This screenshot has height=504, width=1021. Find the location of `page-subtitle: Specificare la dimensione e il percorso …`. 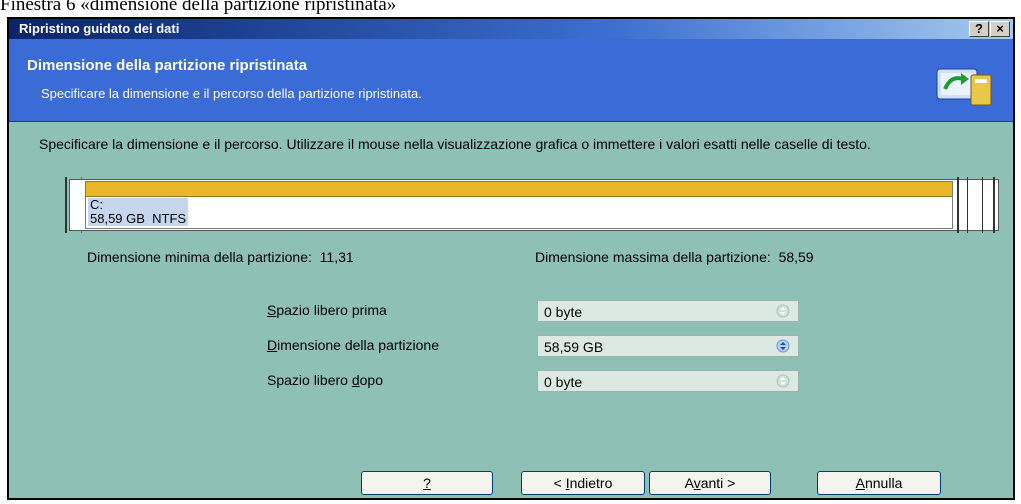

page-subtitle: Specificare la dimensione e il percorso … is located at coordinates (231, 93).